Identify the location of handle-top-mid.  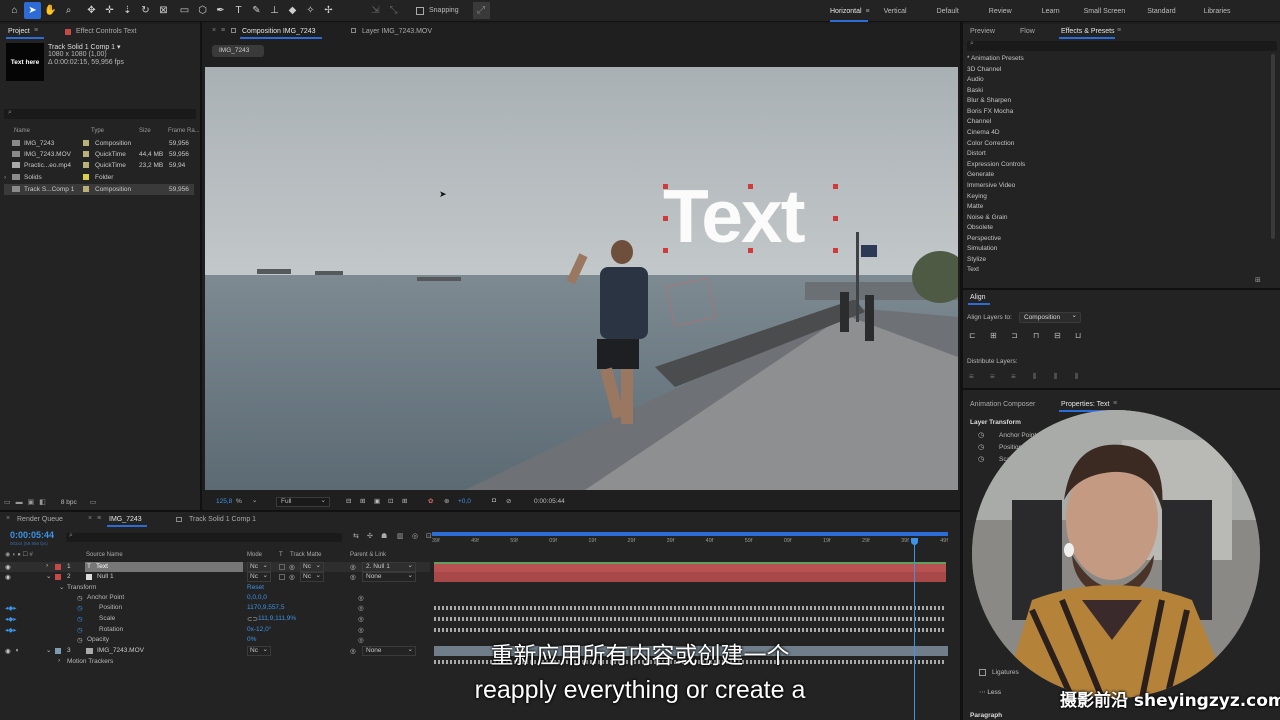
(750, 186).